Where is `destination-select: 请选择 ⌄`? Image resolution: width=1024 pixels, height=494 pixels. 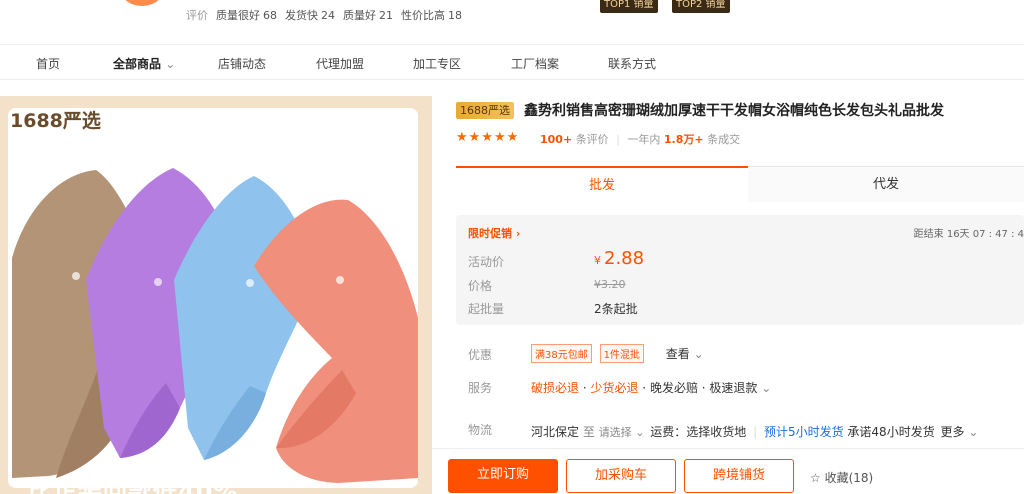 destination-select: 请选择 ⌄ is located at coordinates (622, 432).